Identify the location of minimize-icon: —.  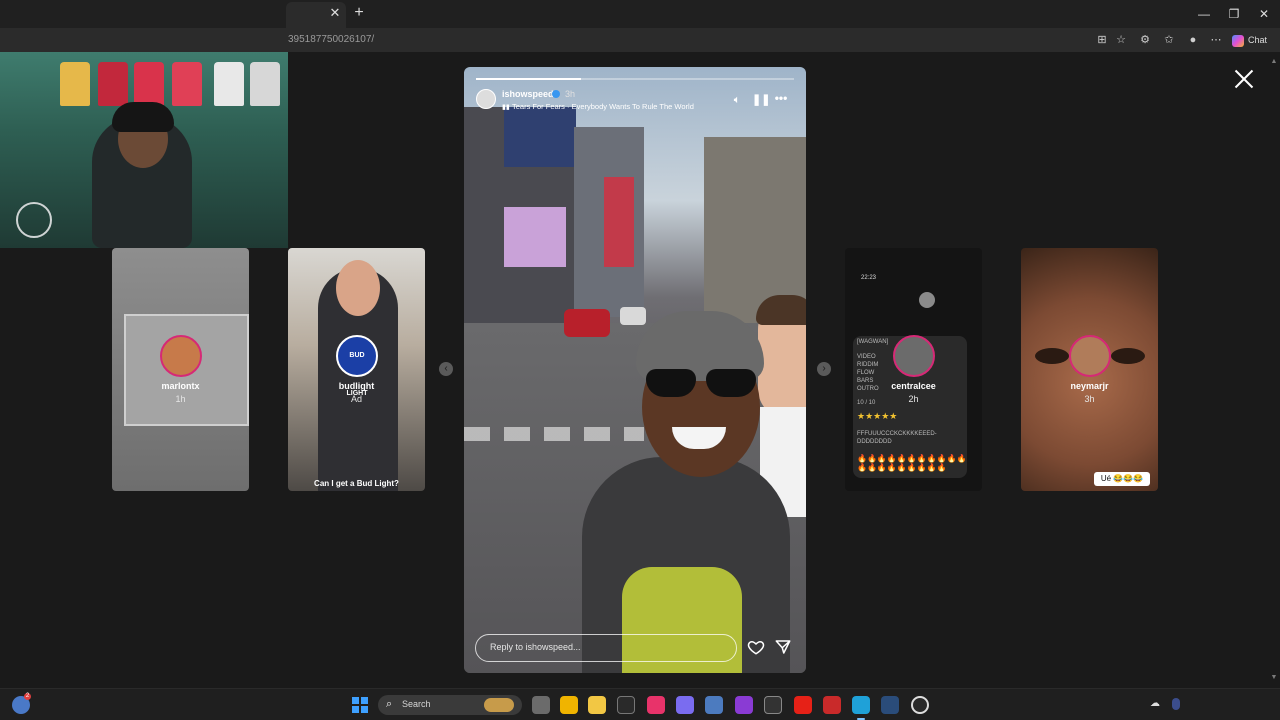
(1204, 14).